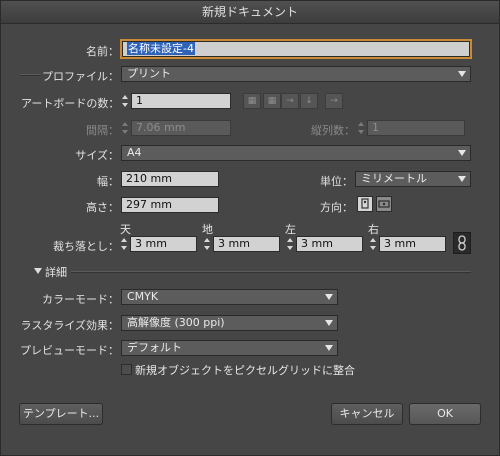  What do you see at coordinates (70, 103) in the screenshot?
I see `artboards-label: アートボードの数：` at bounding box center [70, 103].